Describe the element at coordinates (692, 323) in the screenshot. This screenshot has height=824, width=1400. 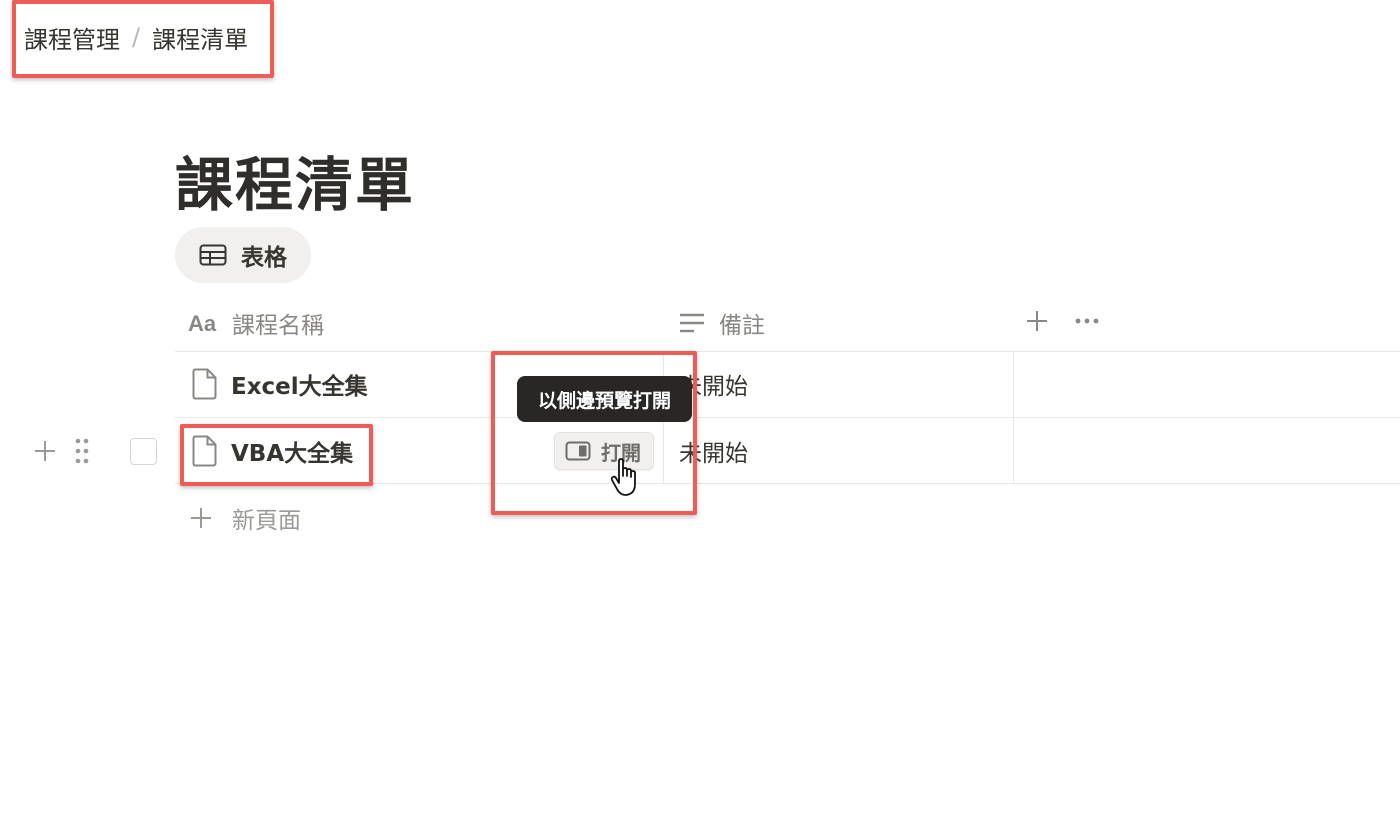
I see `text-lines-icon` at that location.